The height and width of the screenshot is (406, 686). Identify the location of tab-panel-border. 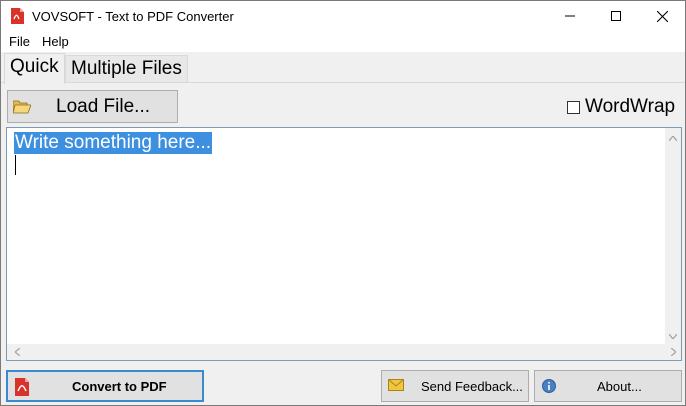
(343, 82).